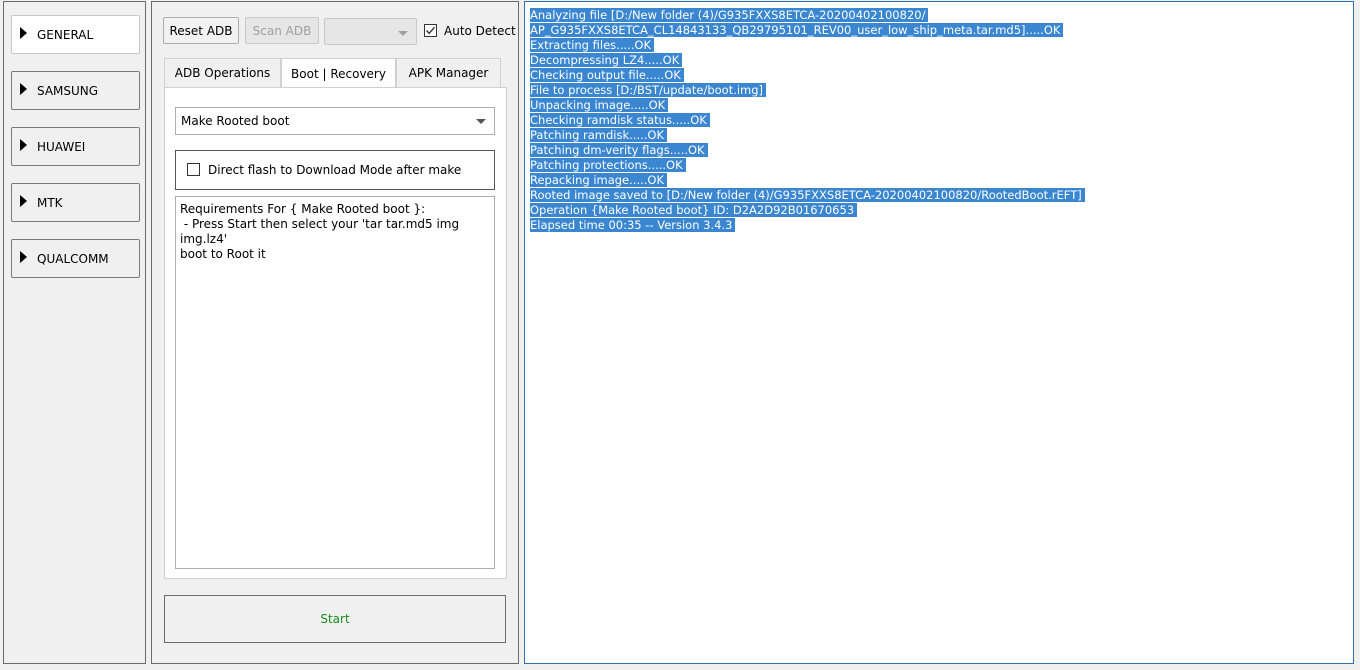  Describe the element at coordinates (68, 91) in the screenshot. I see `nav-item-label: SAMSUNG` at that location.